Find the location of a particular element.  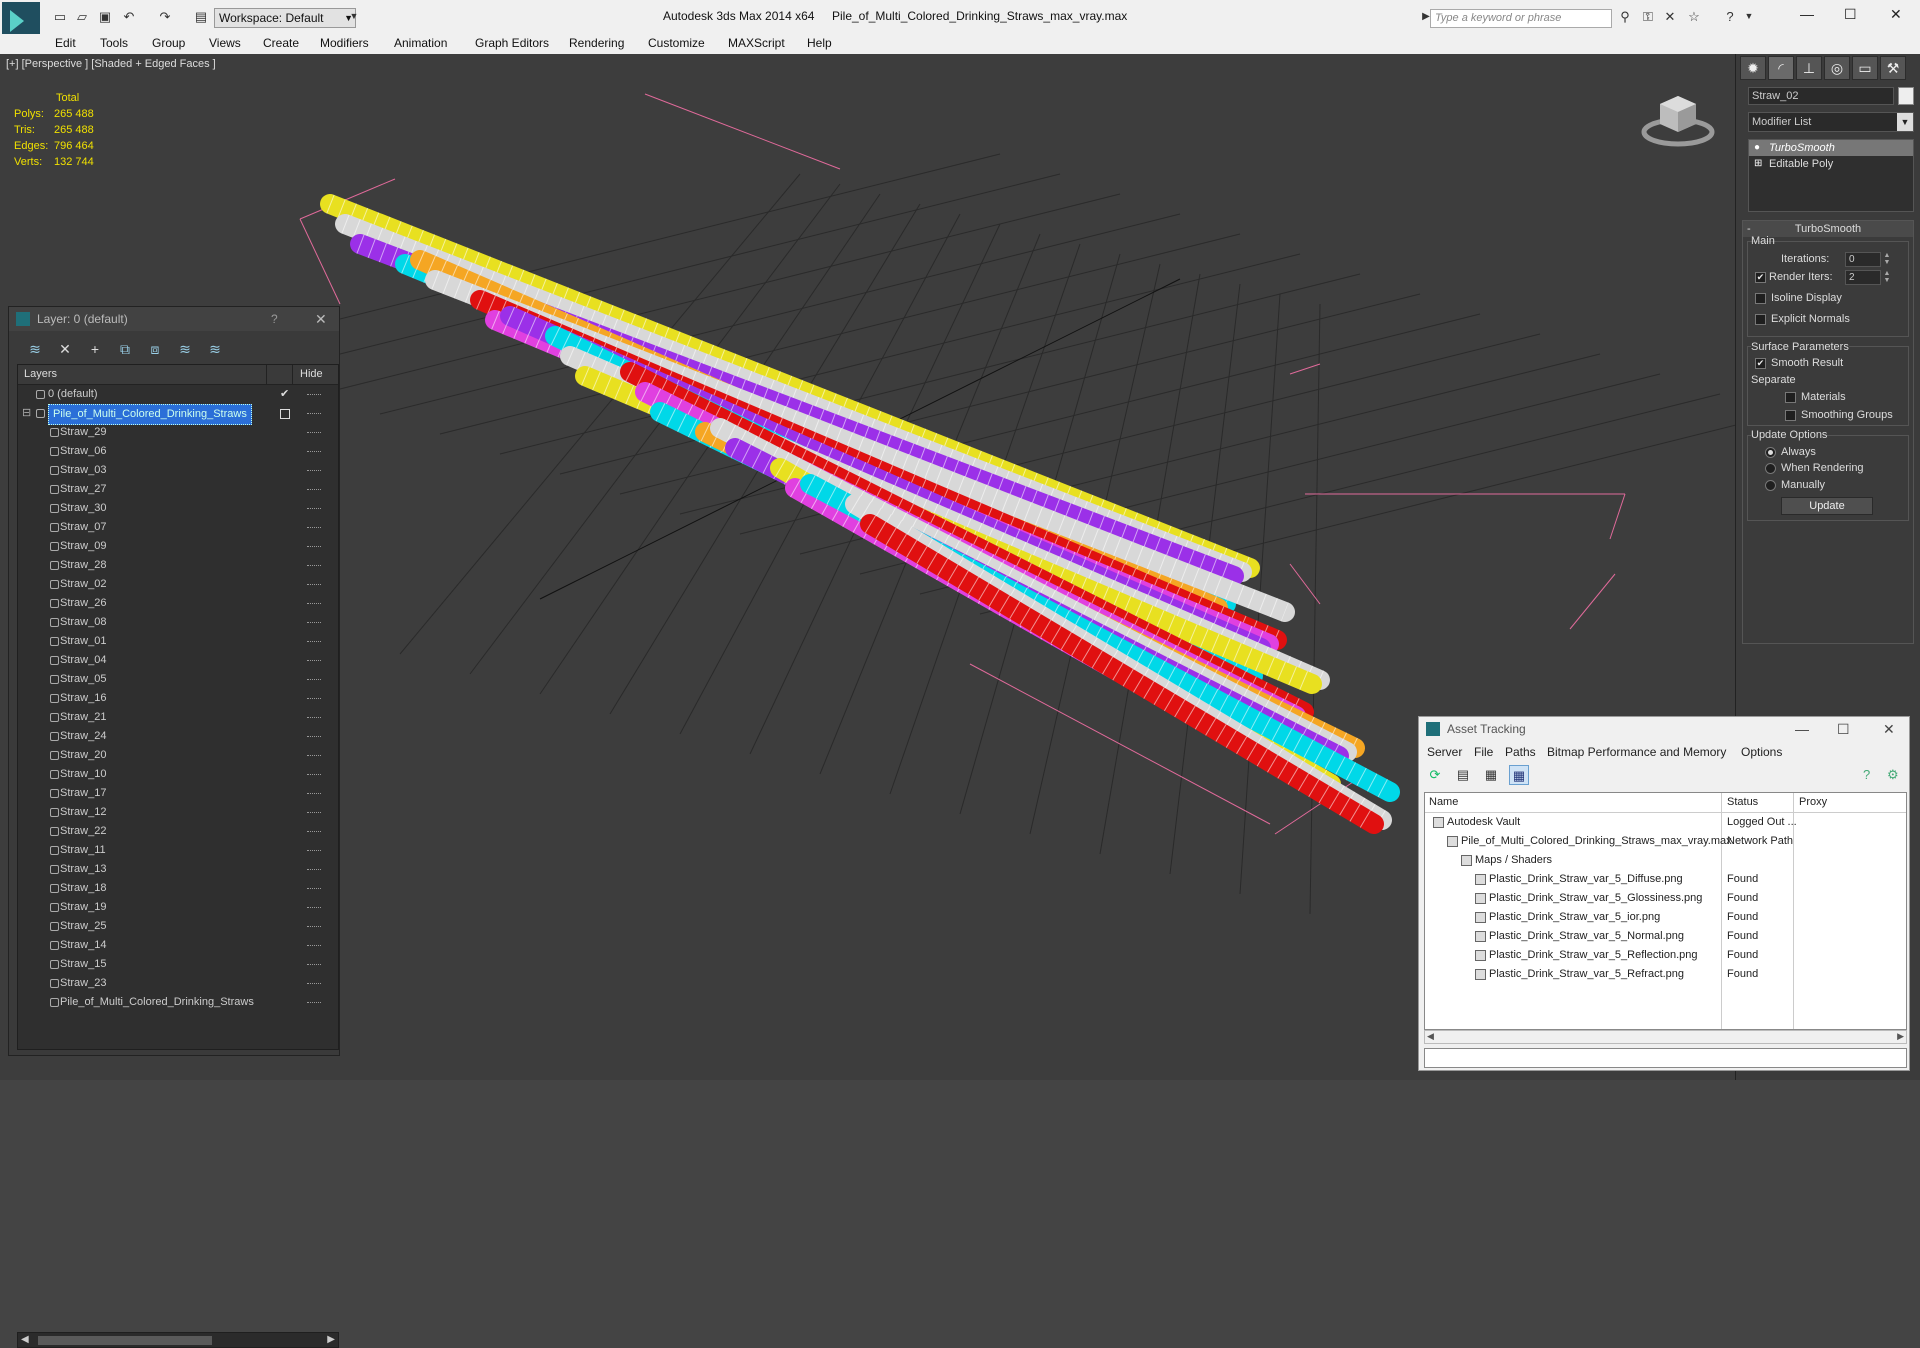

project-folder-icon: ▤ is located at coordinates (201, 16).